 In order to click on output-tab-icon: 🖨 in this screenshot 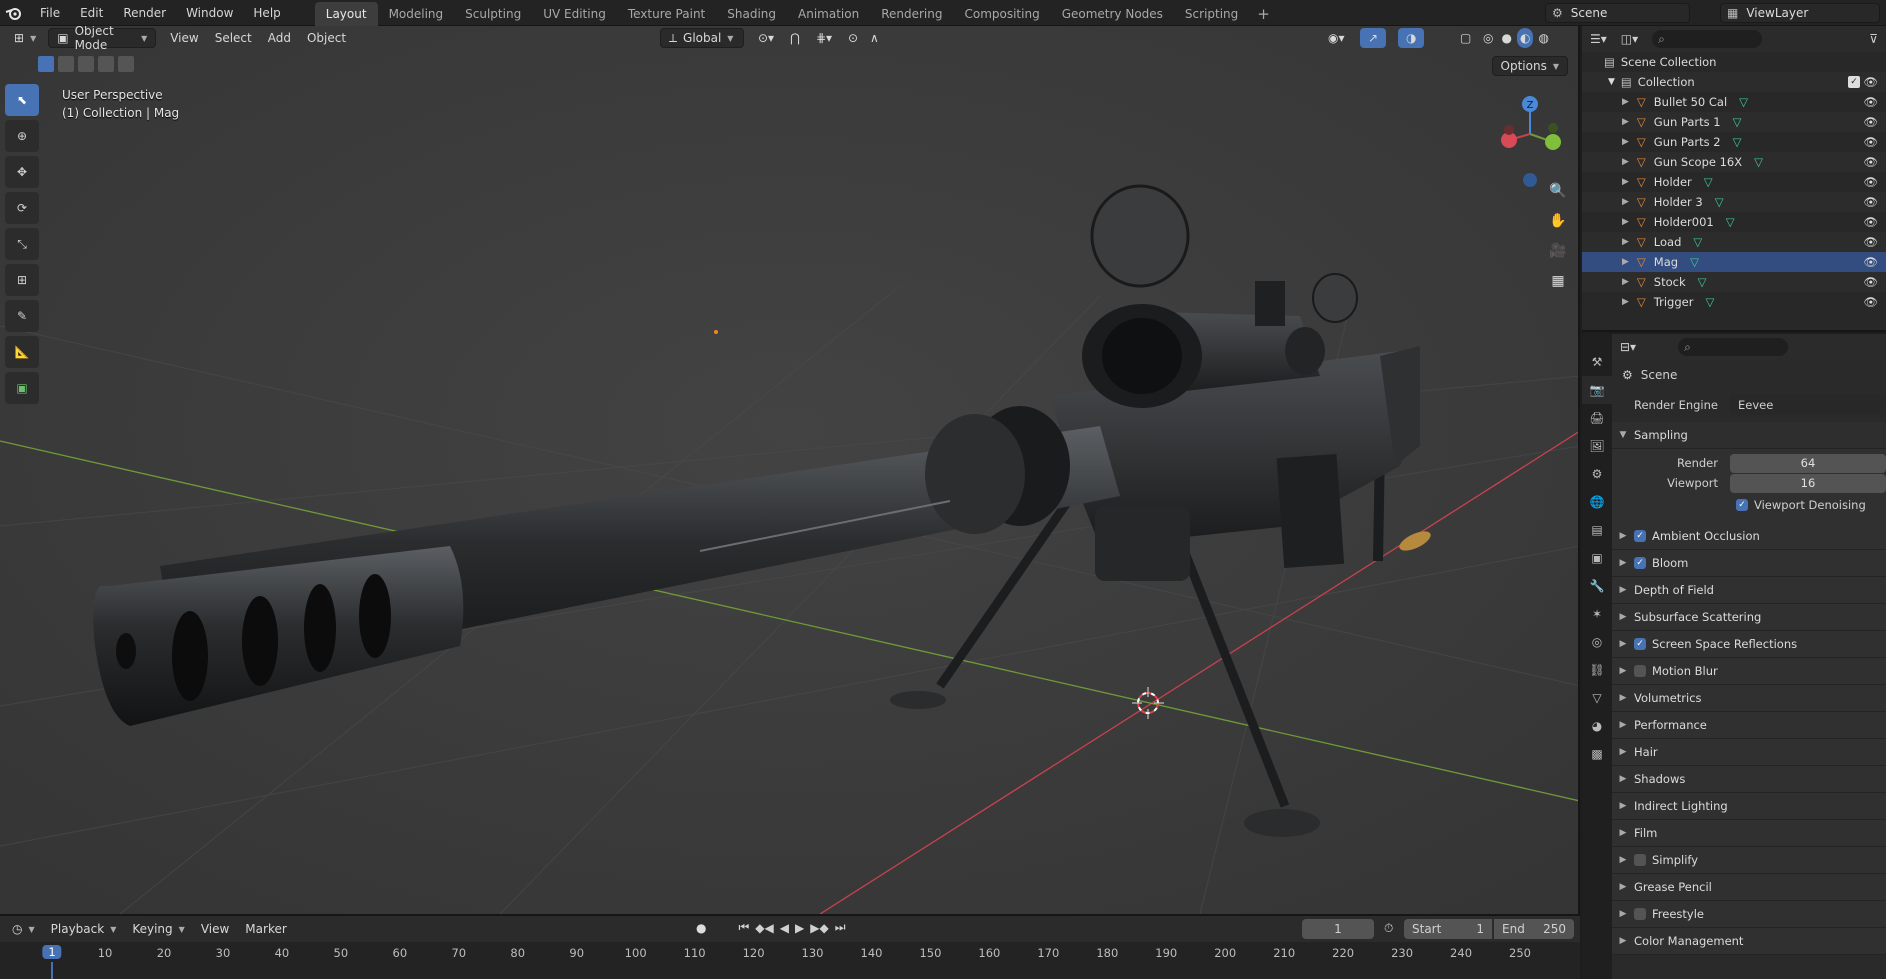, I will do `click(1597, 418)`.